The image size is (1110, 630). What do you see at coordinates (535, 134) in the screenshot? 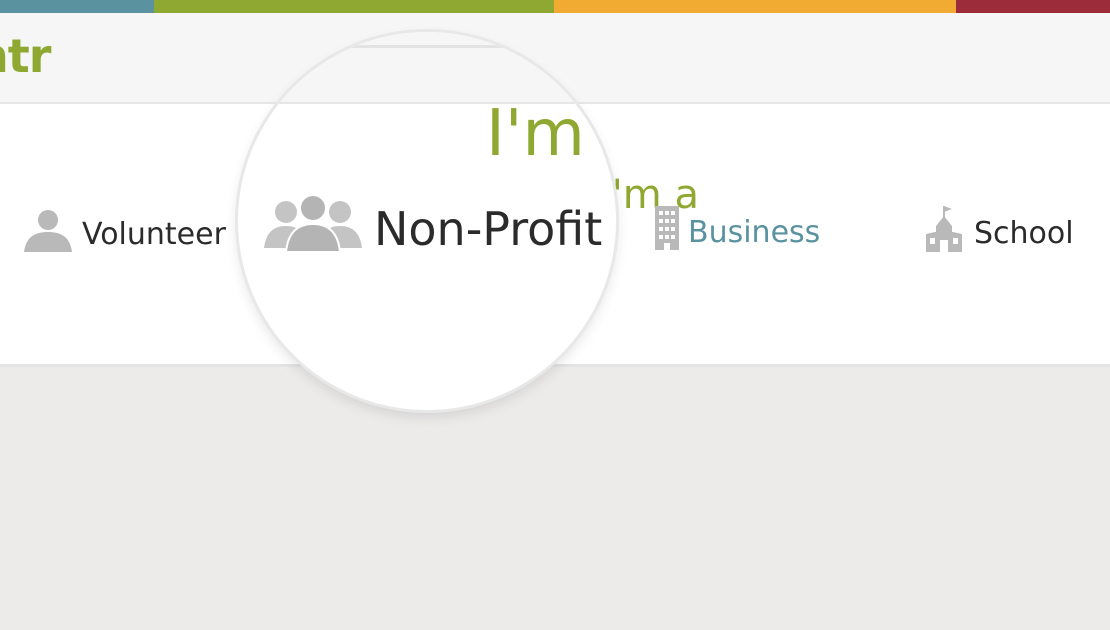
I see `magnified-heading: I'm` at bounding box center [535, 134].